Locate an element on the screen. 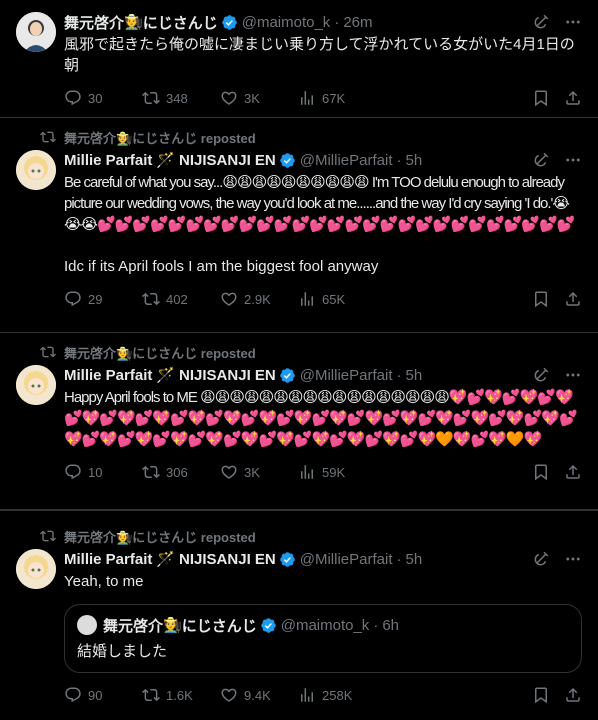 The image size is (598, 720). reply-count: 10 is located at coordinates (95, 472).